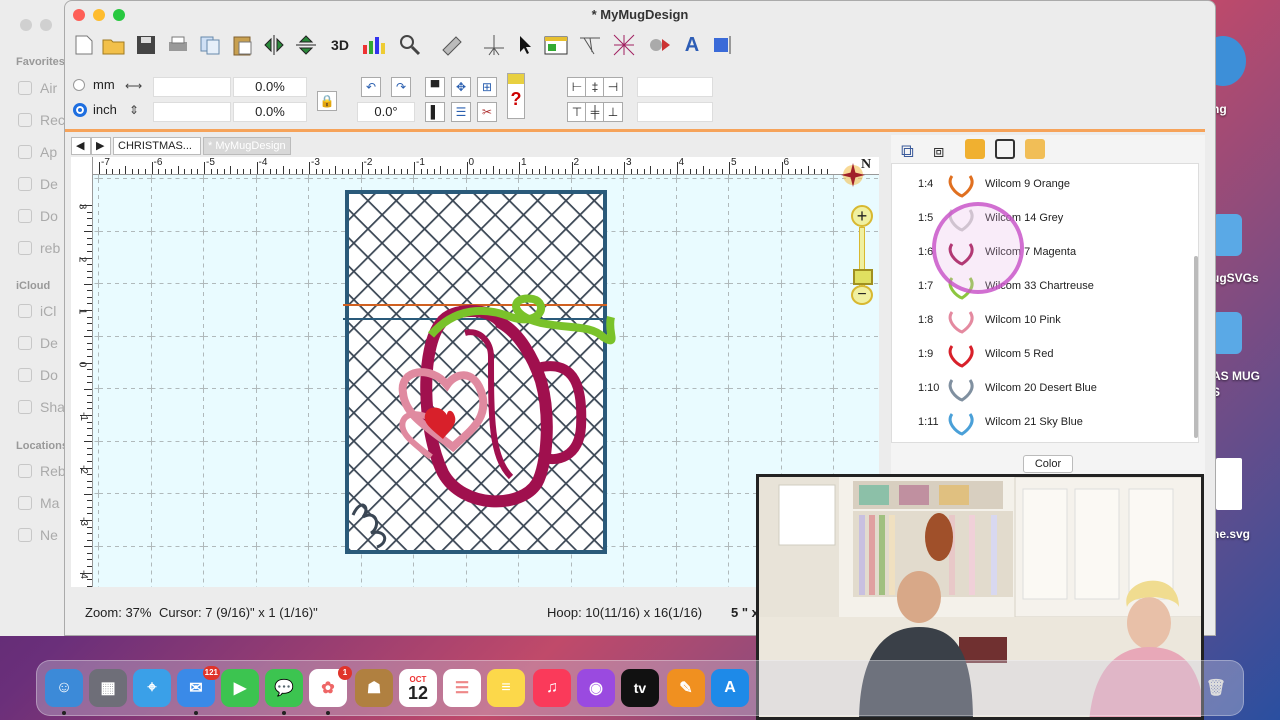 This screenshot has width=1280, height=720. I want to click on object-row: 1:9 Wilcom 5 Red, so click(1042, 355).